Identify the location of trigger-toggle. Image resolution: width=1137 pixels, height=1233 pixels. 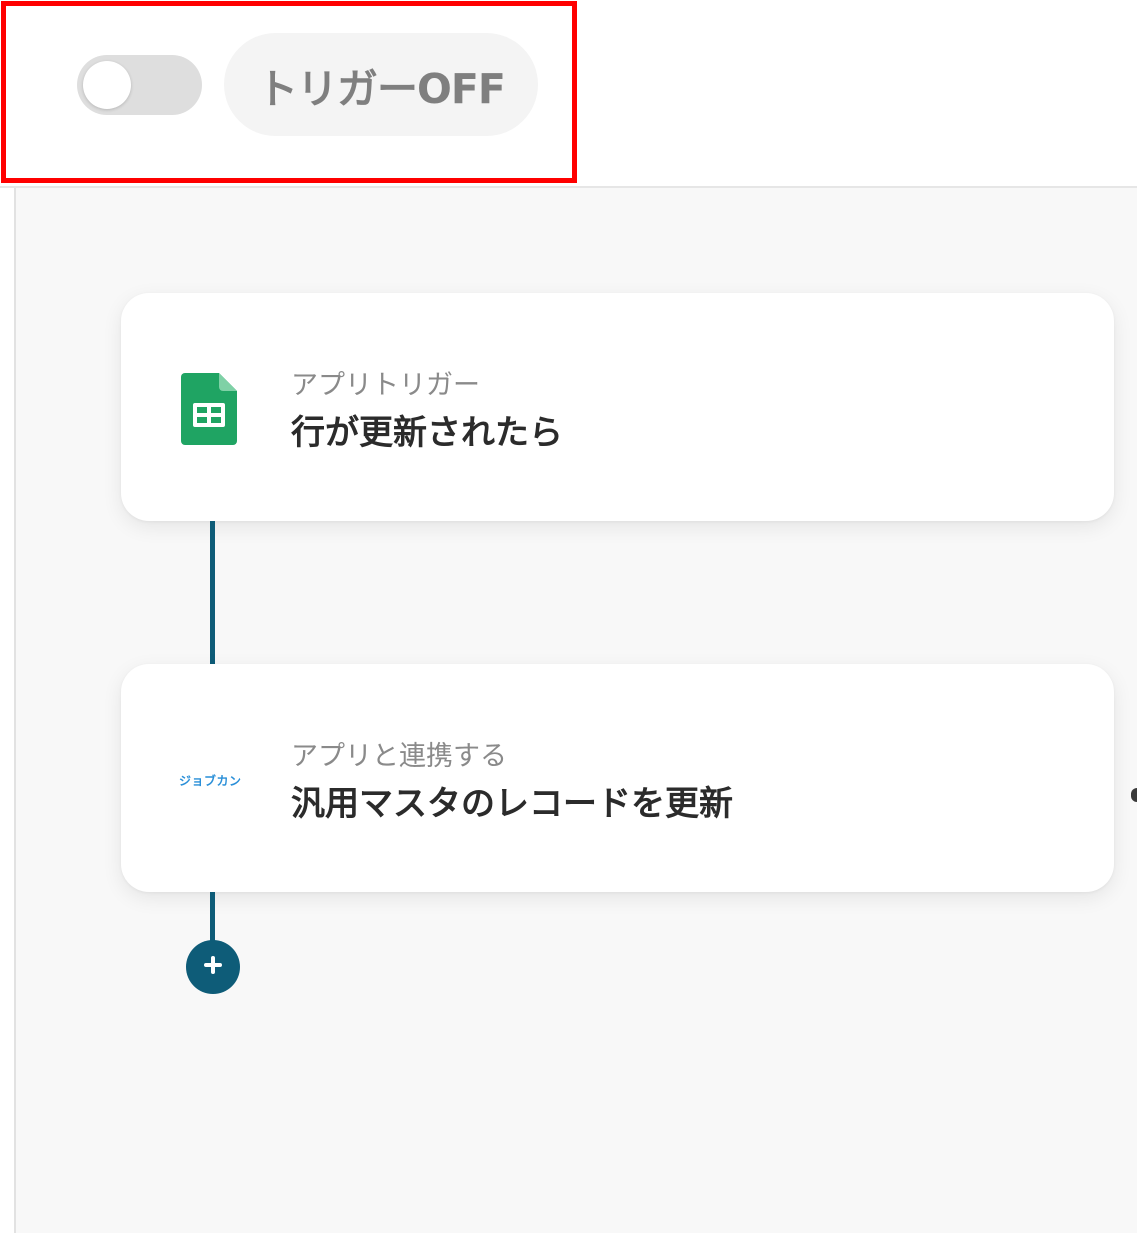
(139, 85).